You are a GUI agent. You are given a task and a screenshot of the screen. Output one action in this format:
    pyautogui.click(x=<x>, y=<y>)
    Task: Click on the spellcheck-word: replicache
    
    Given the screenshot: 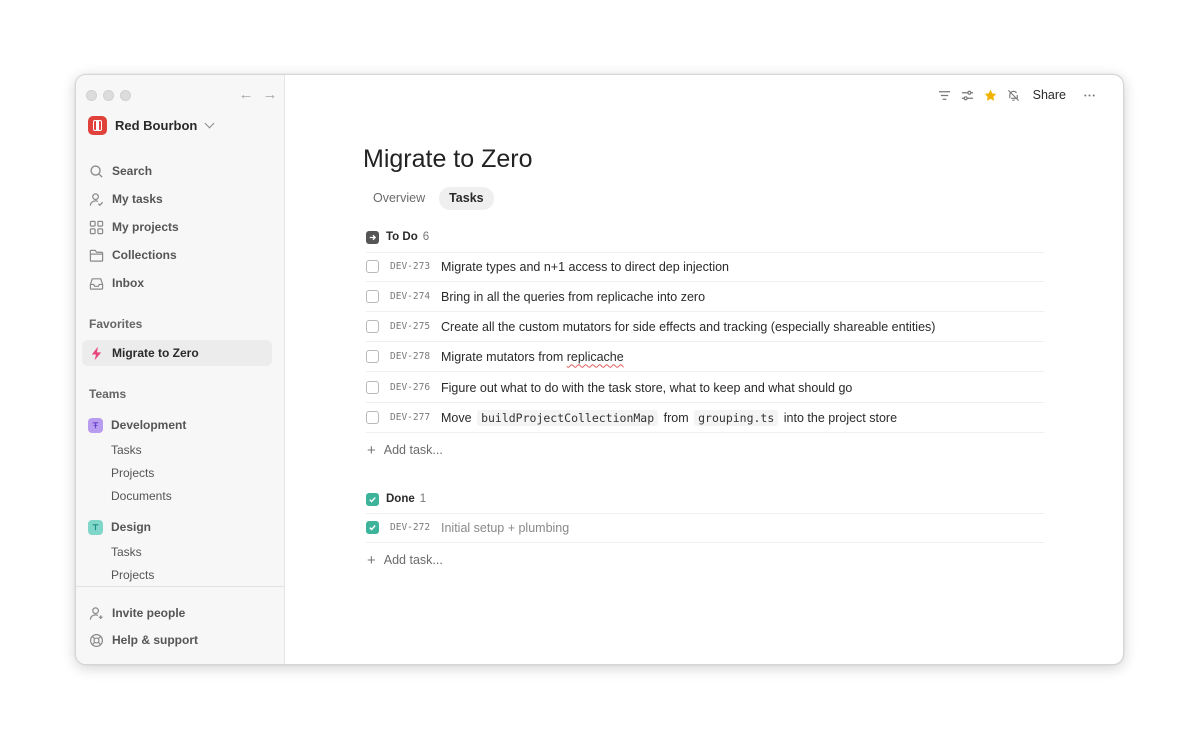 What is the action you would take?
    pyautogui.click(x=595, y=356)
    